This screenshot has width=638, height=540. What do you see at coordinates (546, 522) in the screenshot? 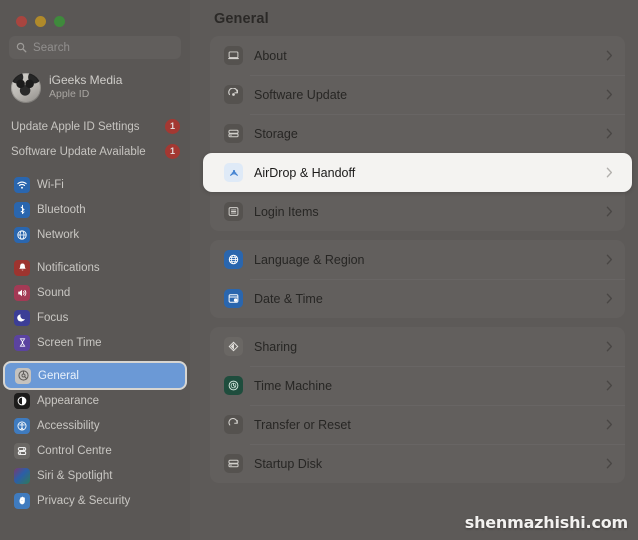
I see `watermark: shenmazhishi.com` at bounding box center [546, 522].